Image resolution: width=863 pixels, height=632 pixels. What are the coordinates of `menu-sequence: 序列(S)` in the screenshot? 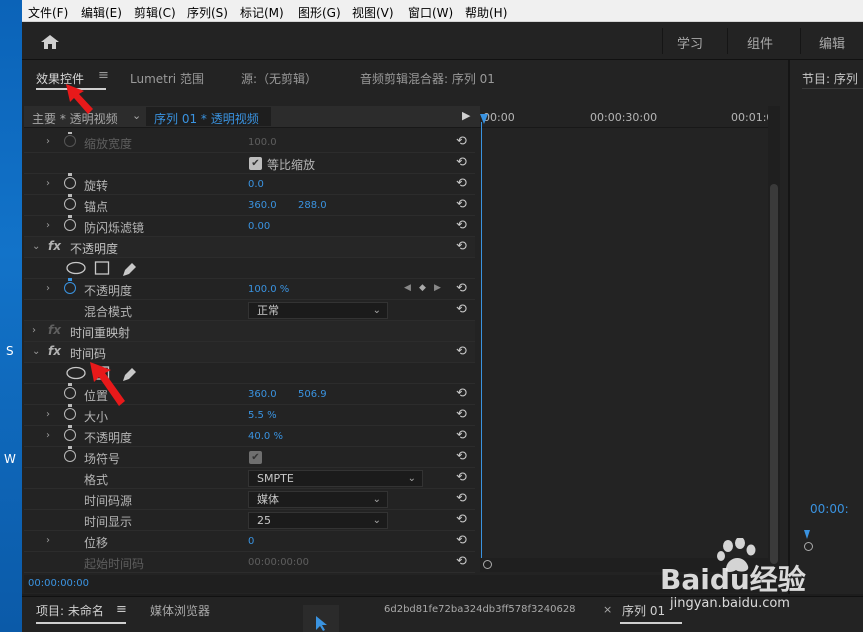 It's located at (207, 12).